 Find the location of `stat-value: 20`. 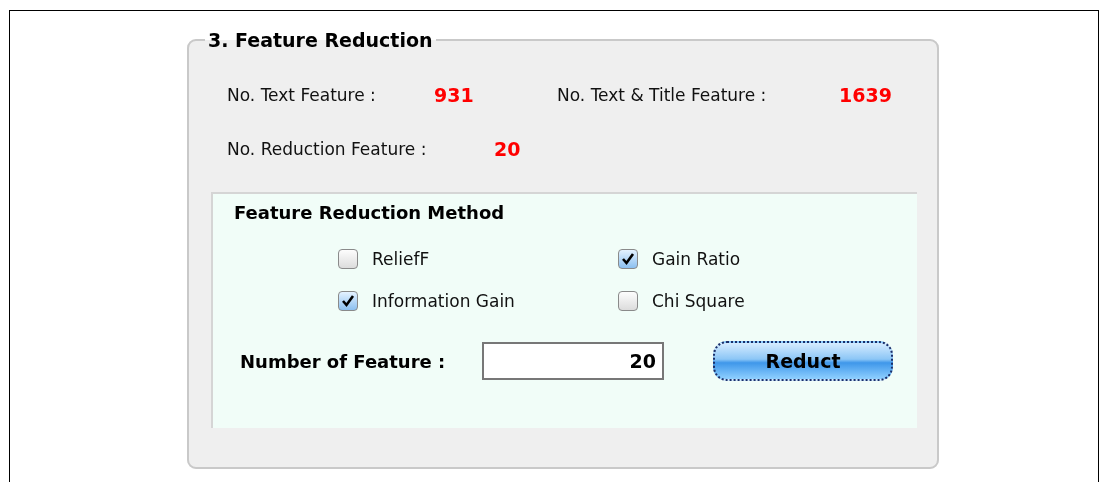

stat-value: 20 is located at coordinates (508, 149).